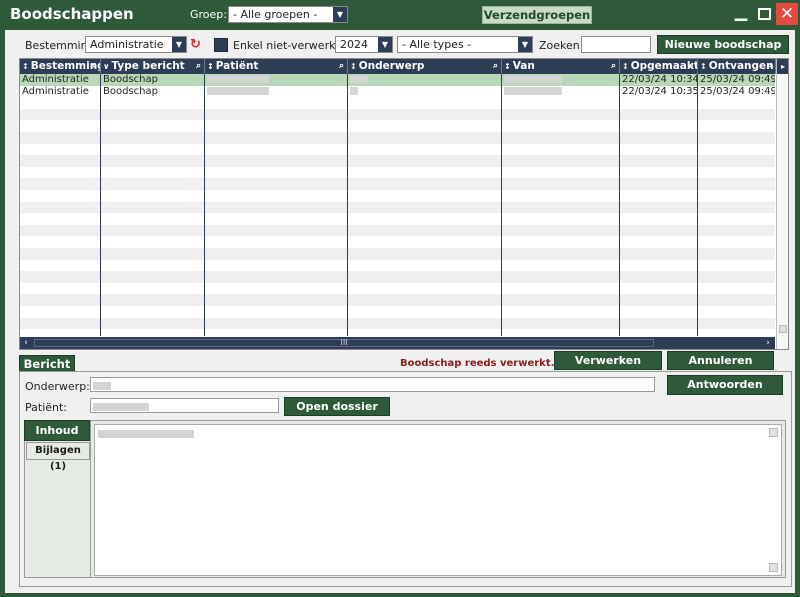 The width and height of the screenshot is (800, 597). I want to click on tab-bijlagen: Bijlagen (1), so click(58, 457).